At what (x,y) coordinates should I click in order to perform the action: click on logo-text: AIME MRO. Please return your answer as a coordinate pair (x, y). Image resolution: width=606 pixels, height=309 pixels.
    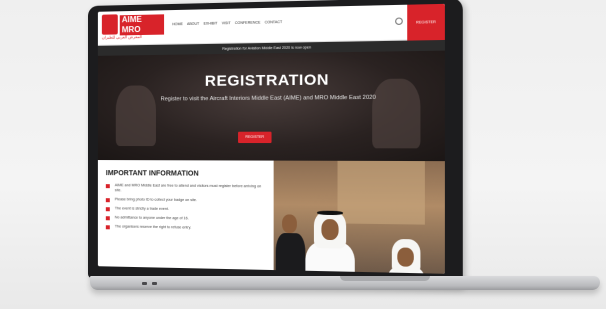
    Looking at the image, I should click on (142, 24).